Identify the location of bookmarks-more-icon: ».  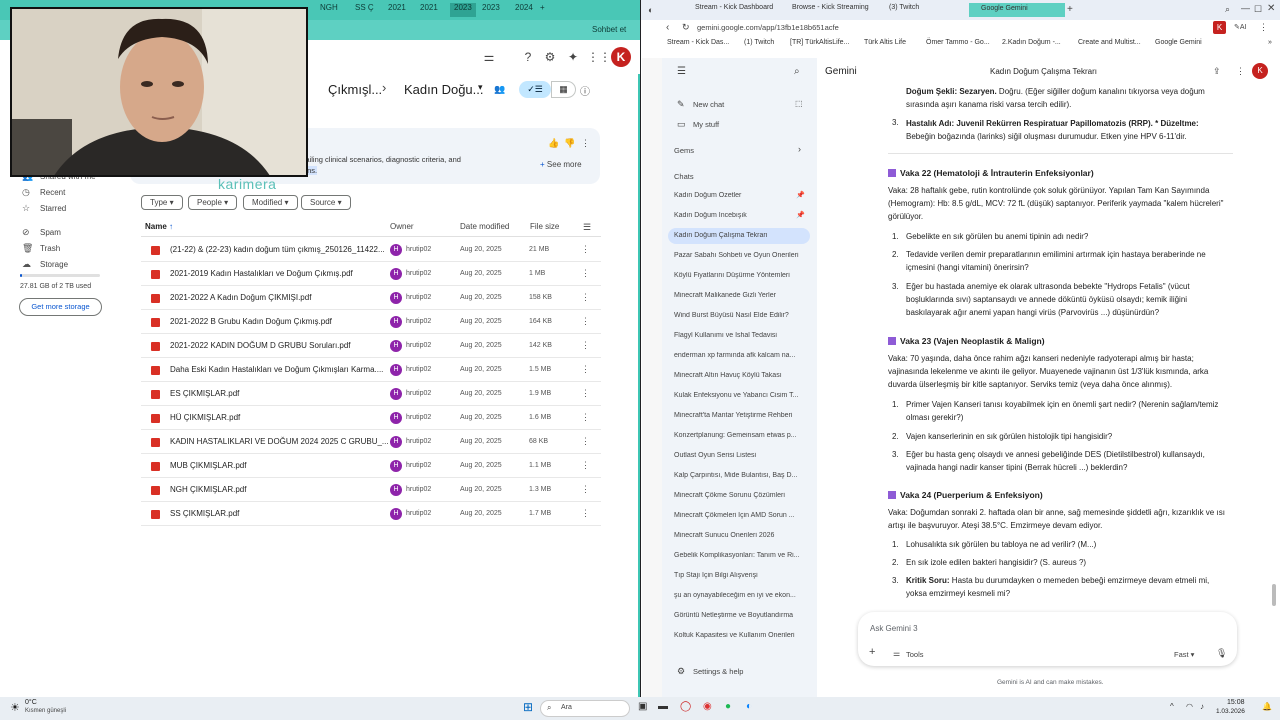
(1270, 42).